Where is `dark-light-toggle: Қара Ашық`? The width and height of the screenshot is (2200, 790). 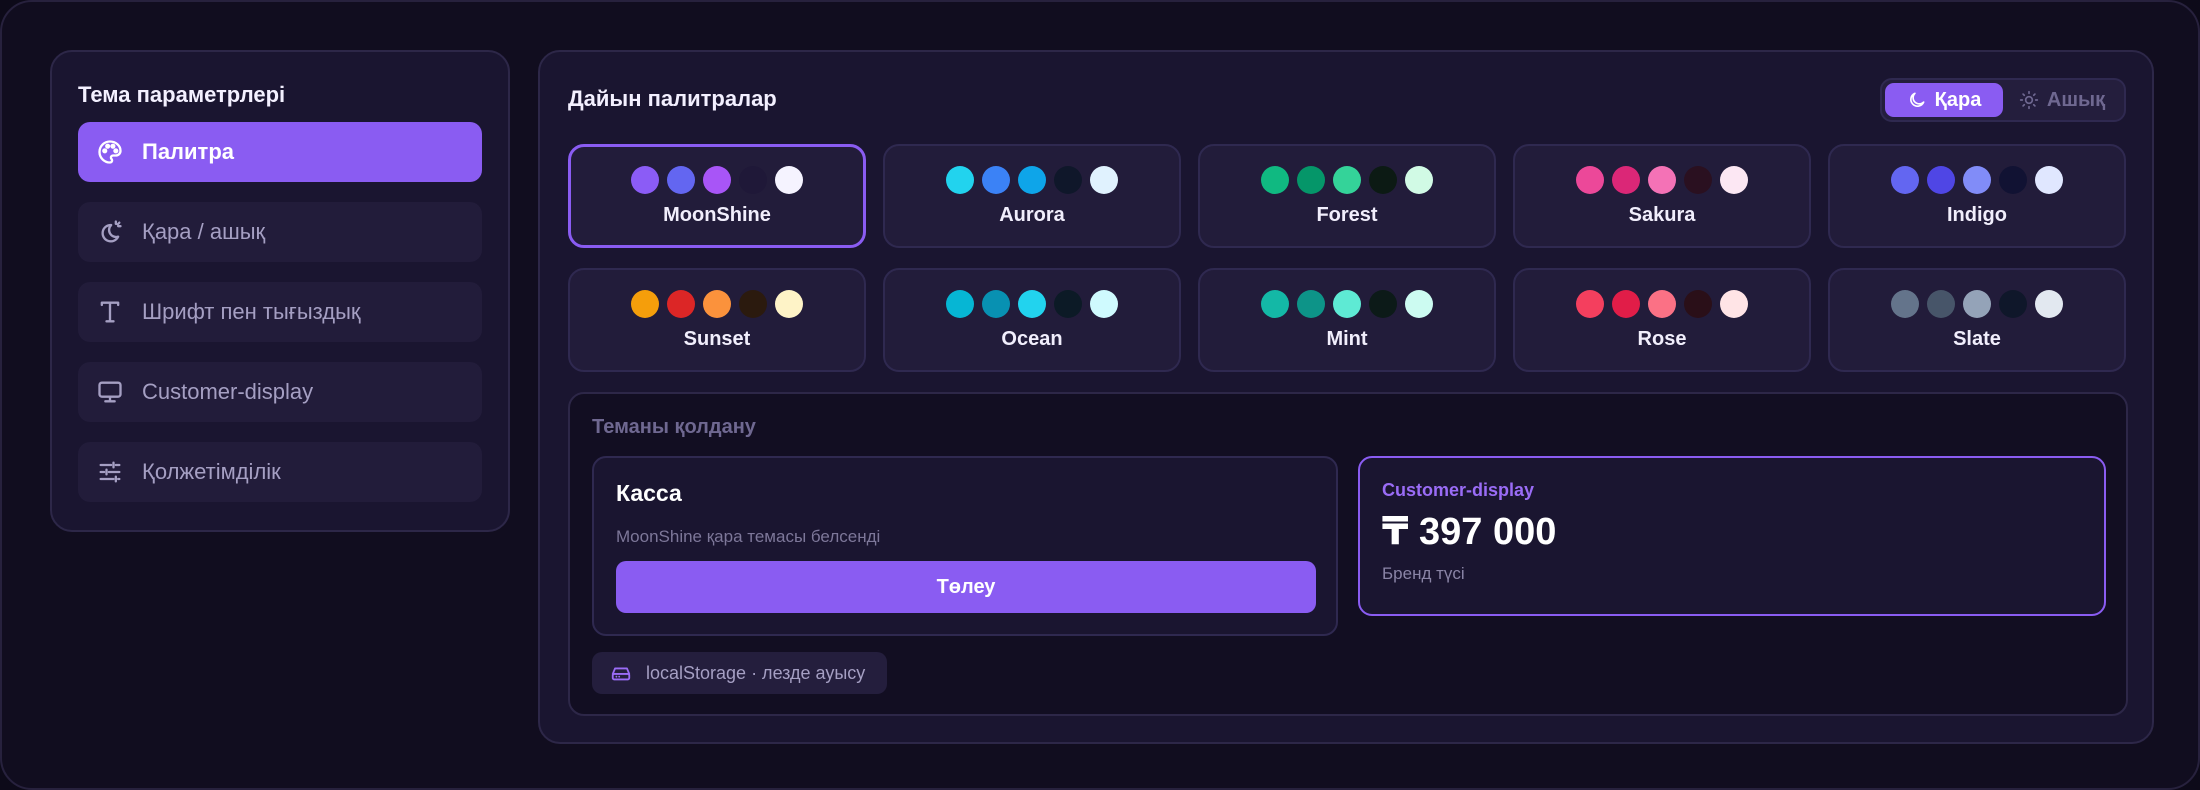 dark-light-toggle: Қара Ашық is located at coordinates (2003, 100).